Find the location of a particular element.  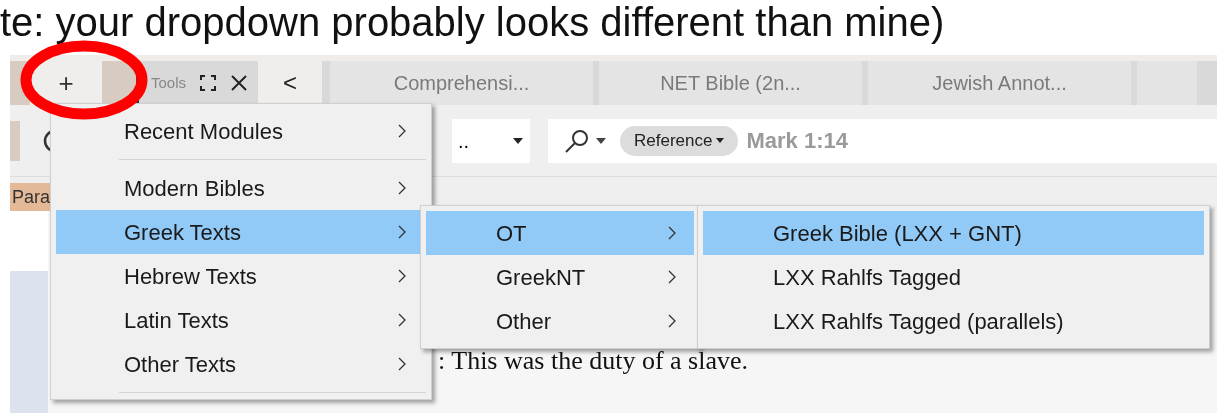

menu-item: LXX Rahlfs Tagged (parallels) is located at coordinates (953, 321).